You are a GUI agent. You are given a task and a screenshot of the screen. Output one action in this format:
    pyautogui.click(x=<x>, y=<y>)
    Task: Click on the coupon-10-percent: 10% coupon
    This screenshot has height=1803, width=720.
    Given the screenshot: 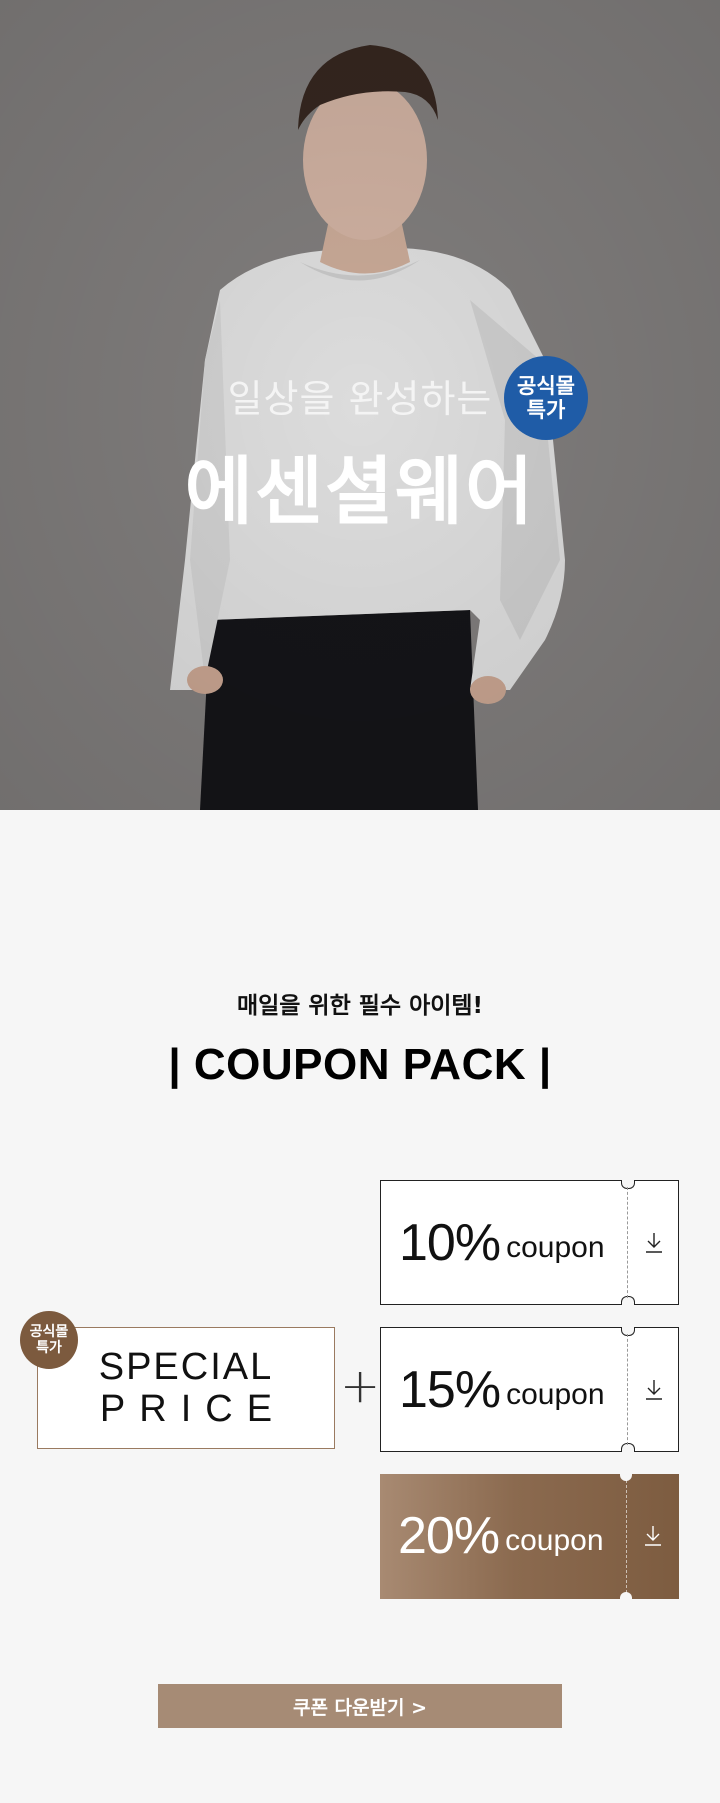 What is the action you would take?
    pyautogui.click(x=529, y=1242)
    